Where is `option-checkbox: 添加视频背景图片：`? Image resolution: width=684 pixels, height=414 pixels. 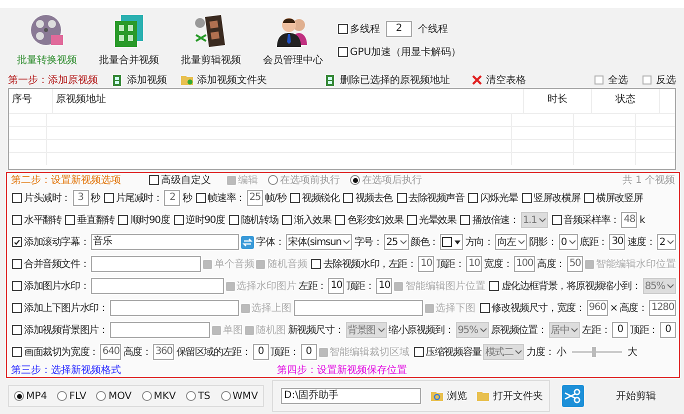 option-checkbox: 添加视频背景图片： is located at coordinates (60, 330).